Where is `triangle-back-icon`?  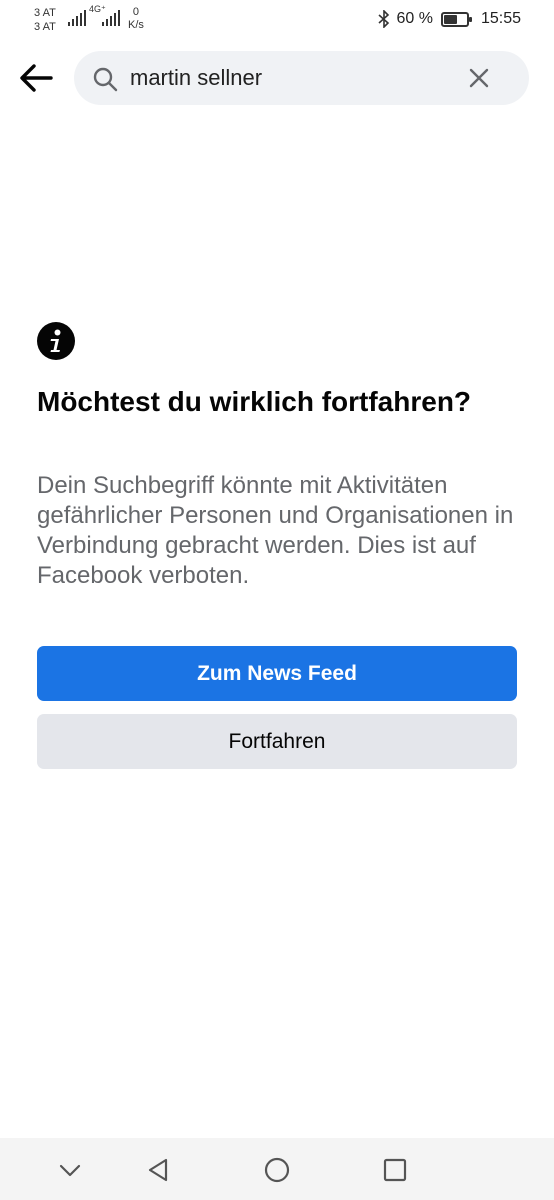 triangle-back-icon is located at coordinates (158, 1170).